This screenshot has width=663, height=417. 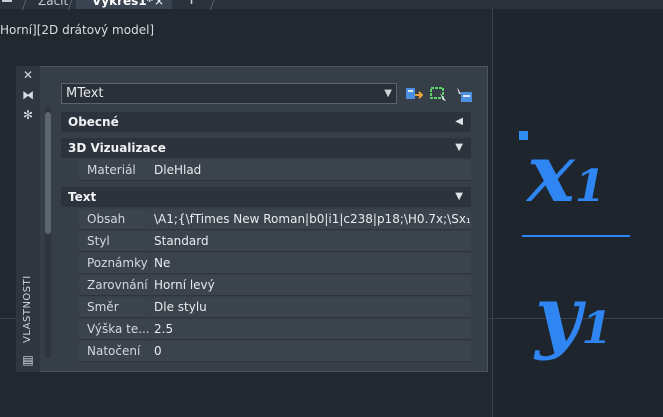 What do you see at coordinates (28, 115) in the screenshot?
I see `settings-icon: ✻` at bounding box center [28, 115].